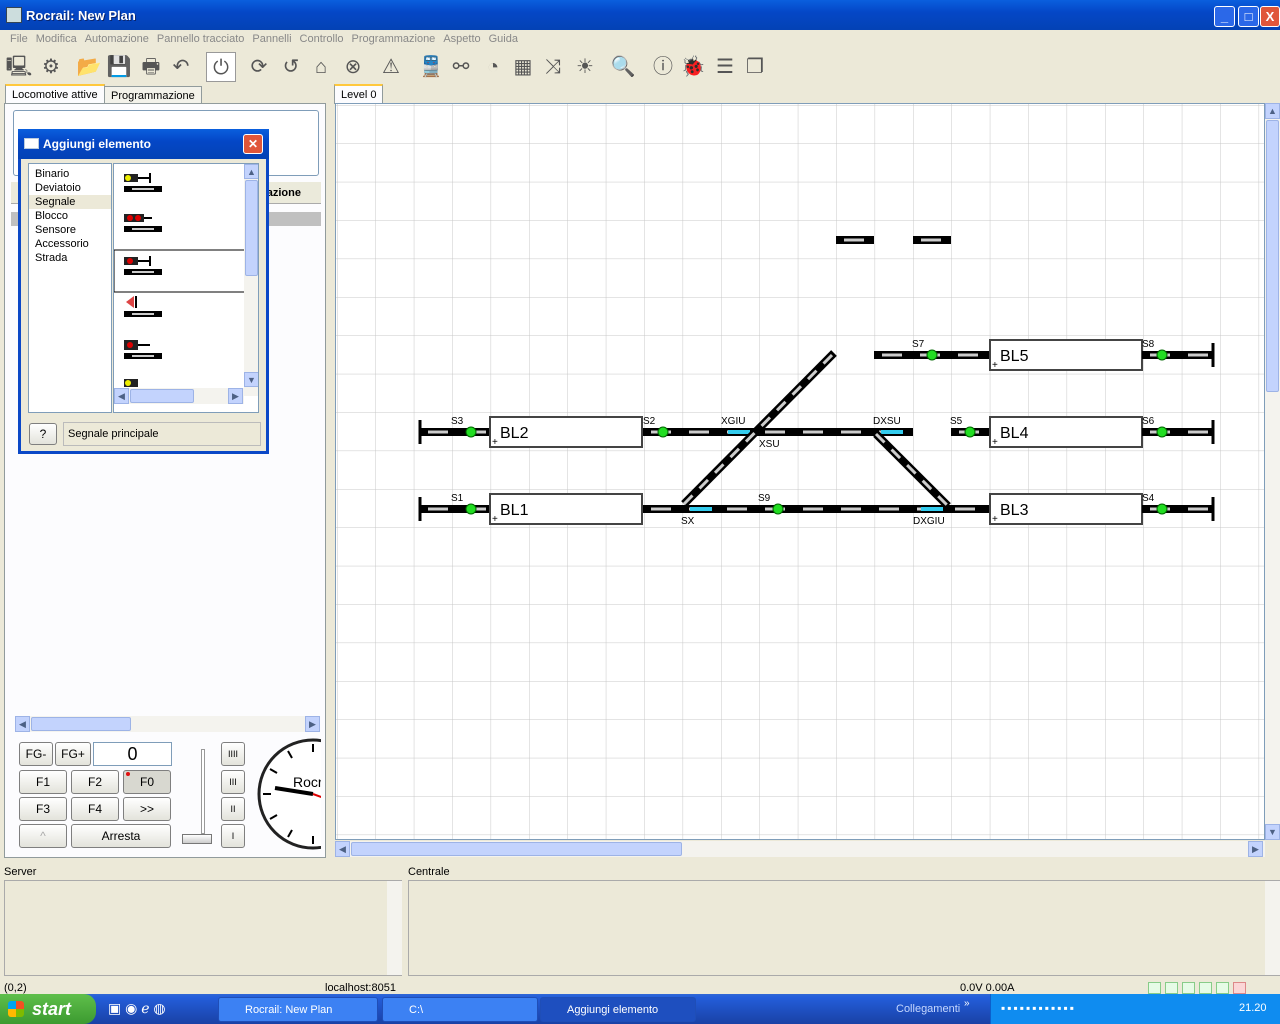 The height and width of the screenshot is (1024, 1280). I want to click on menu-modifica: Modifica, so click(56, 39).